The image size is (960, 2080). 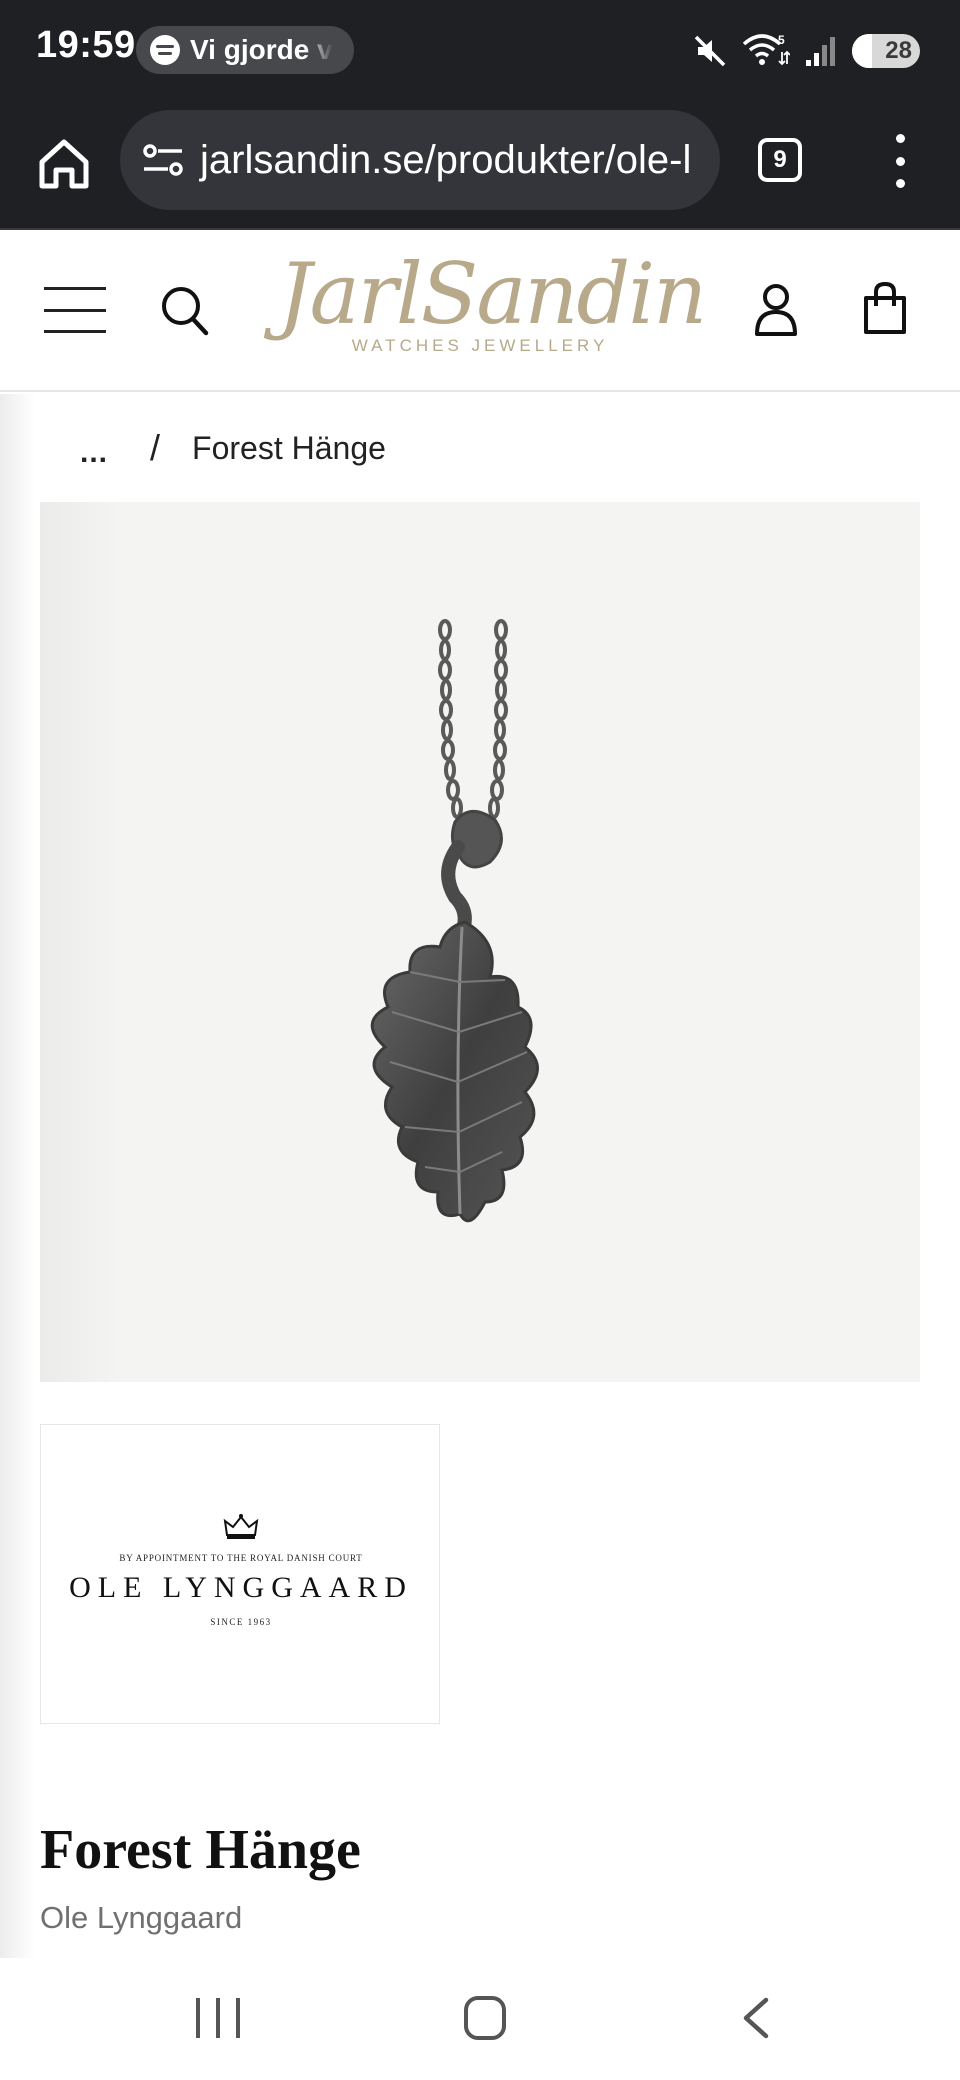 What do you see at coordinates (200, 1850) in the screenshot?
I see `product-title: Forest Hänge` at bounding box center [200, 1850].